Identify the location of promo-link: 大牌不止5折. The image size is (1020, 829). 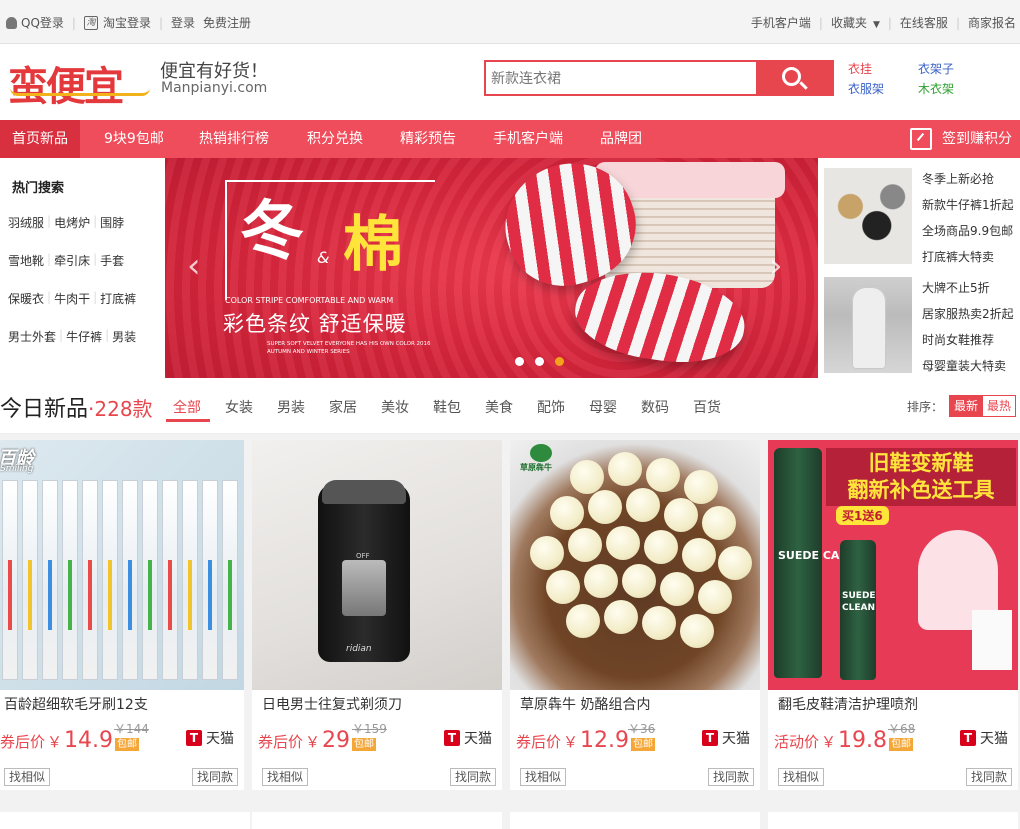
(956, 287).